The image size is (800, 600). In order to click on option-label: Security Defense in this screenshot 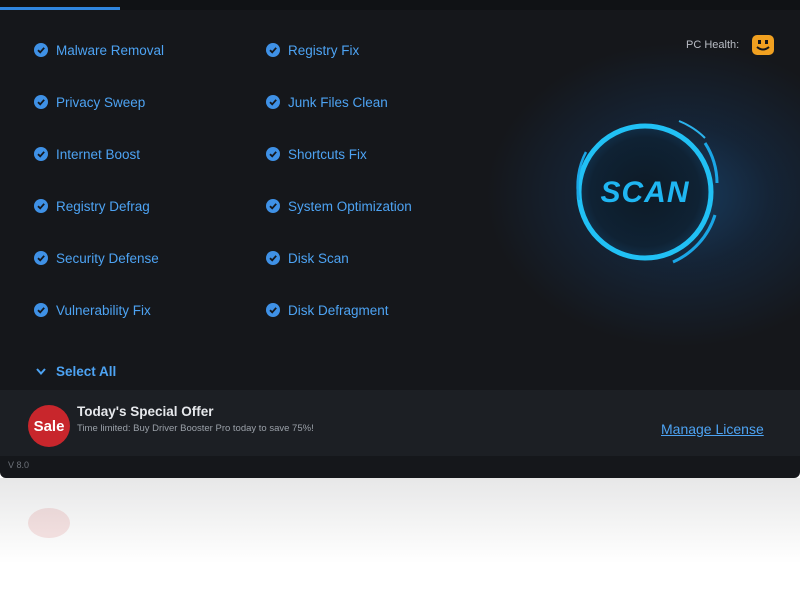, I will do `click(107, 258)`.